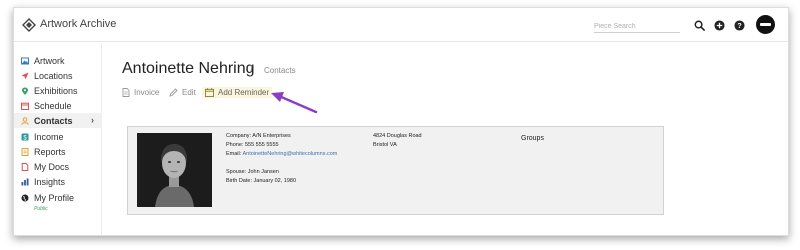  What do you see at coordinates (252, 172) in the screenshot?
I see `contact-spouse: Spouse: John Jansen` at bounding box center [252, 172].